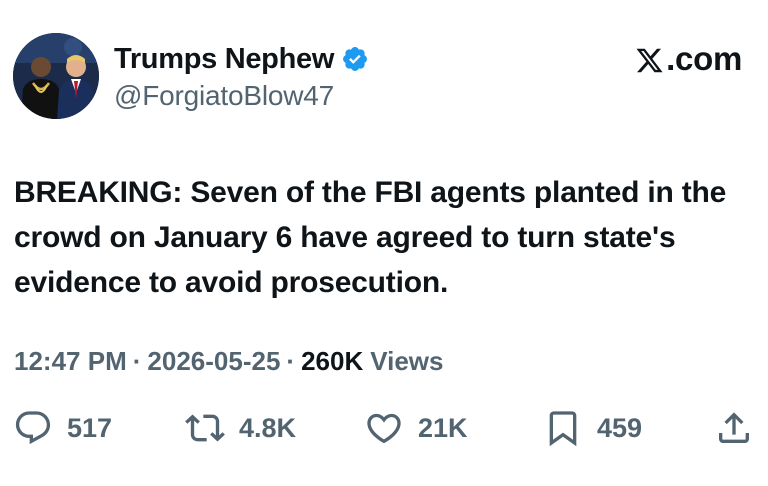 Image resolution: width=768 pixels, height=486 pixels. I want to click on bookmark-button: 459, so click(592, 428).